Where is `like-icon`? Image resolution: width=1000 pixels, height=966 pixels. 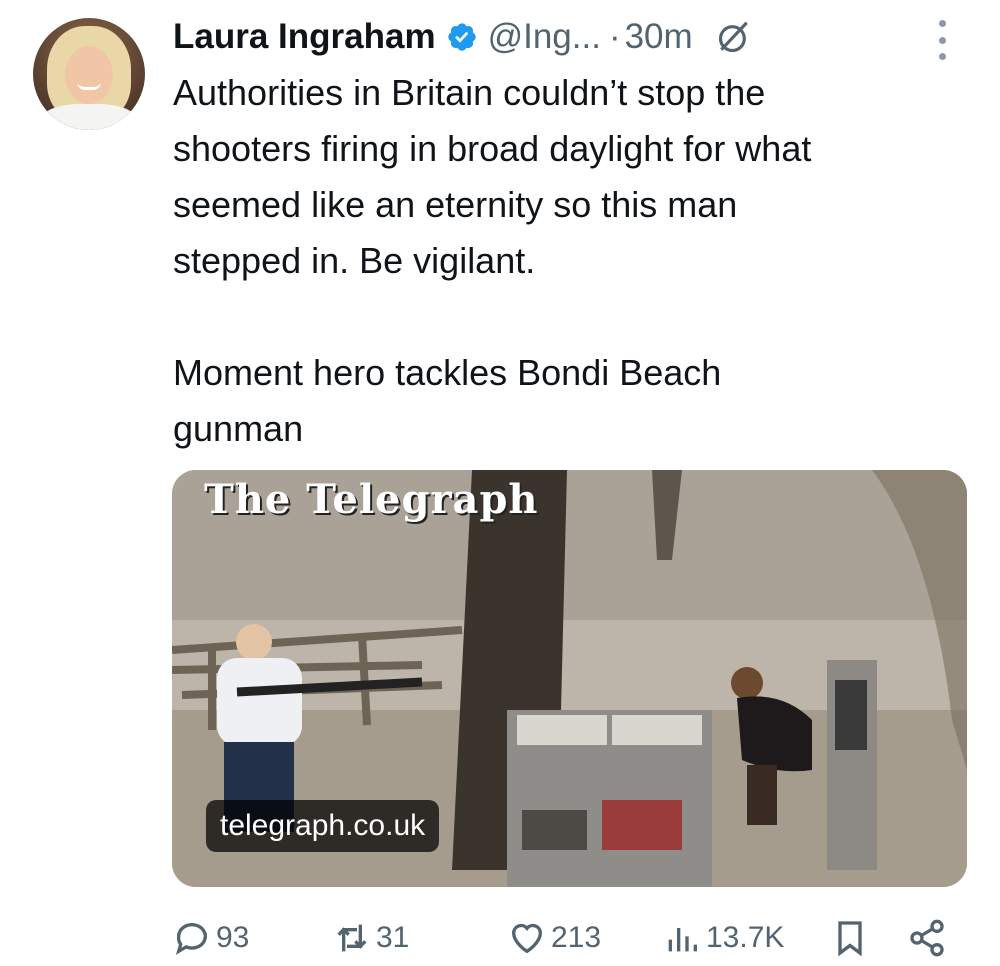 like-icon is located at coordinates (527, 938).